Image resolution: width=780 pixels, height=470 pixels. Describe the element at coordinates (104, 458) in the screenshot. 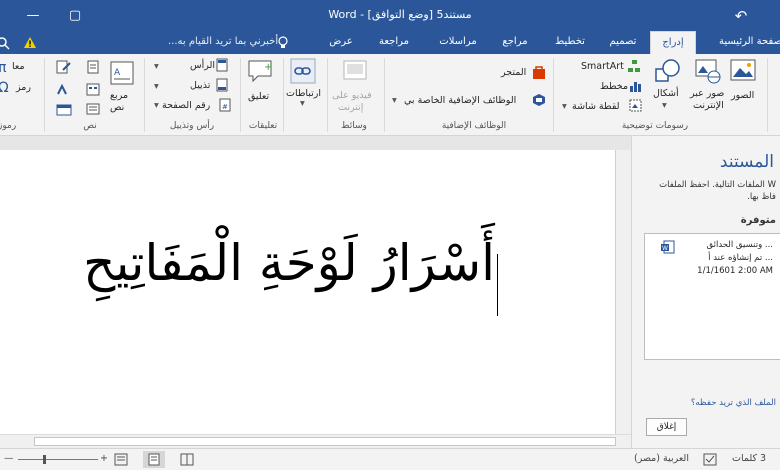

I see `zoom-in-button: +` at that location.